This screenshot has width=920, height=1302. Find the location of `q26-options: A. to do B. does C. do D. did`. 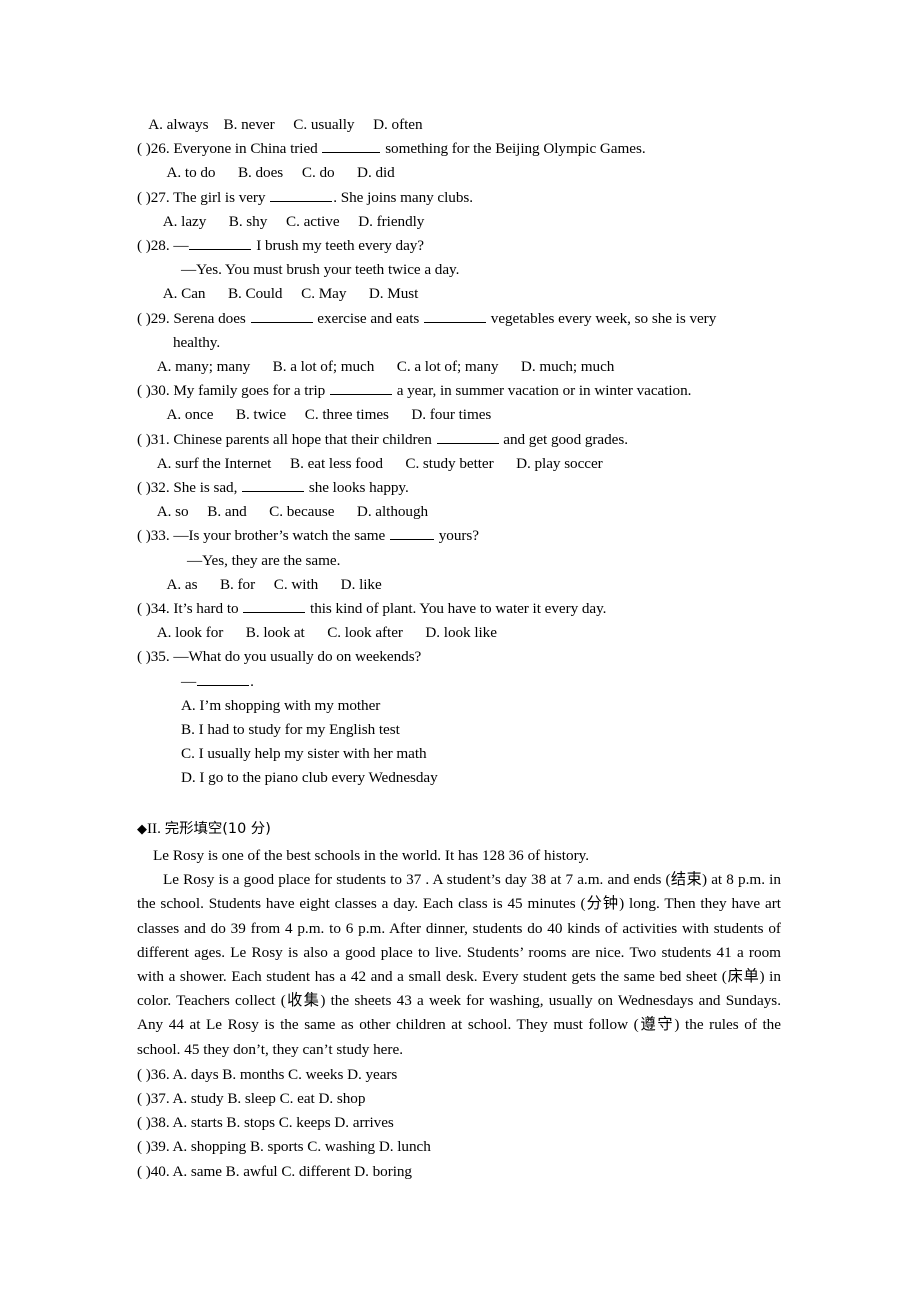

q26-options: A. to do B. does C. do D. did is located at coordinates (277, 173).